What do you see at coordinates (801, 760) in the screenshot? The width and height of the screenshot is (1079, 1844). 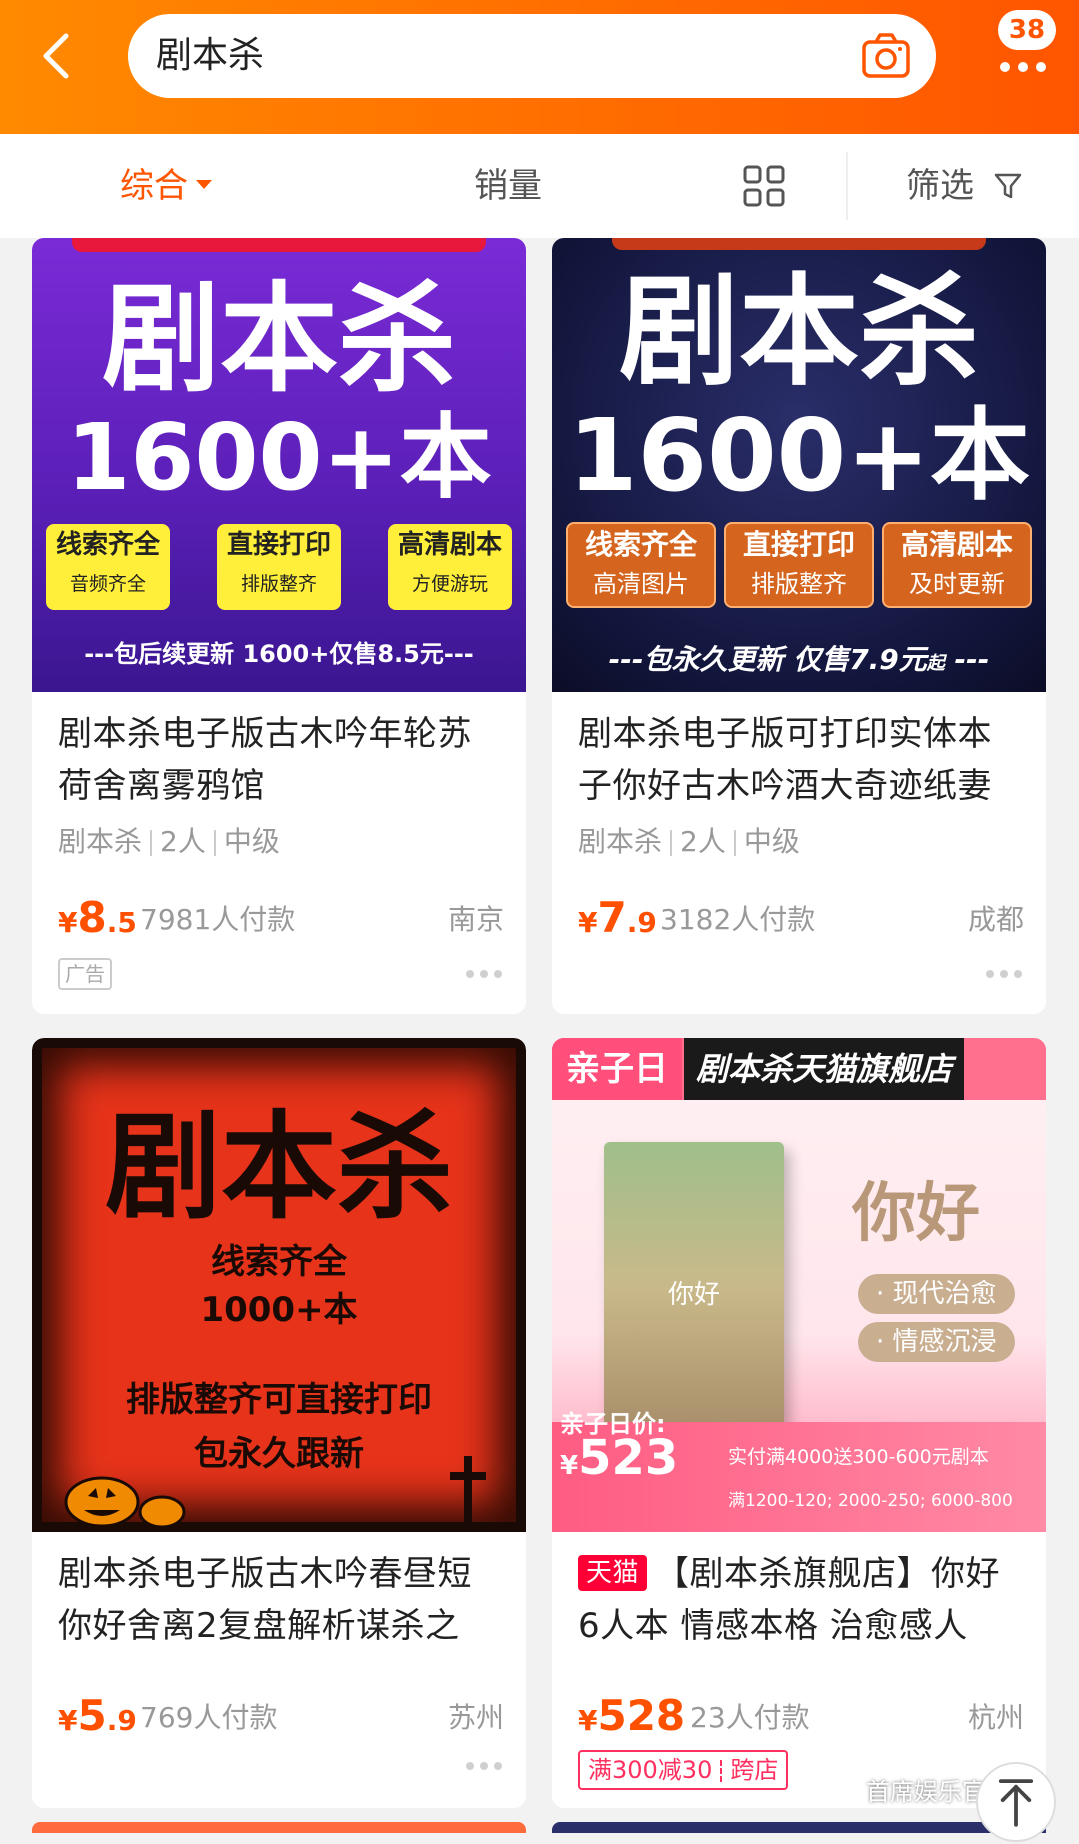 I see `product-title: 剧本杀电子版可打印实体本子你好古木吟酒大奇迹纸妻` at bounding box center [801, 760].